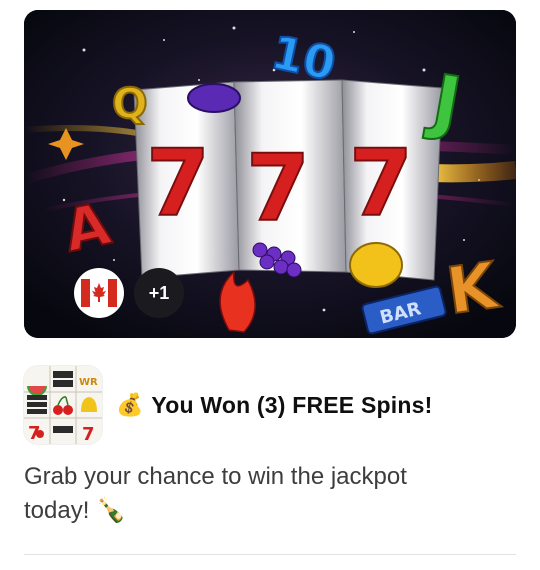 The image size is (540, 570). Describe the element at coordinates (129, 293) in the screenshot. I see `region-badges: +1` at that location.